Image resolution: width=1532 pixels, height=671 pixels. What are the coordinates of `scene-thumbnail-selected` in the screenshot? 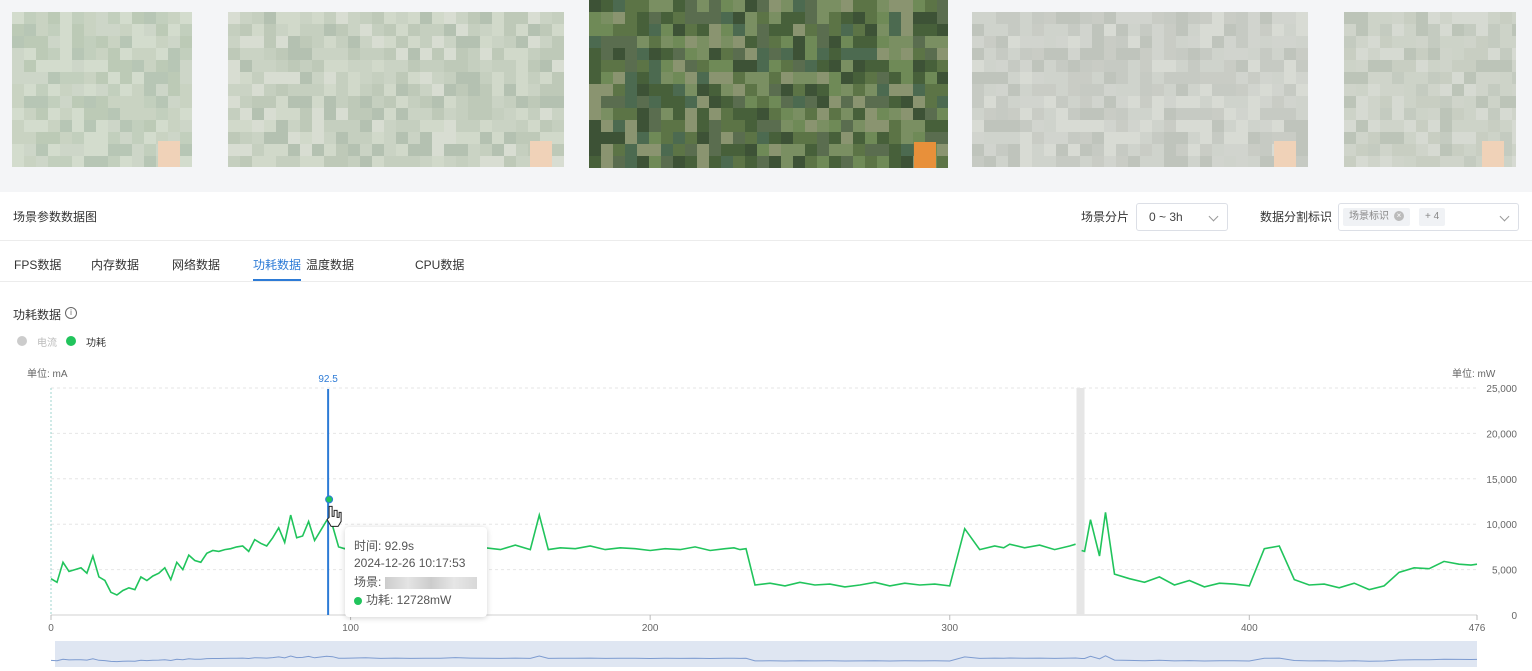 It's located at (768, 84).